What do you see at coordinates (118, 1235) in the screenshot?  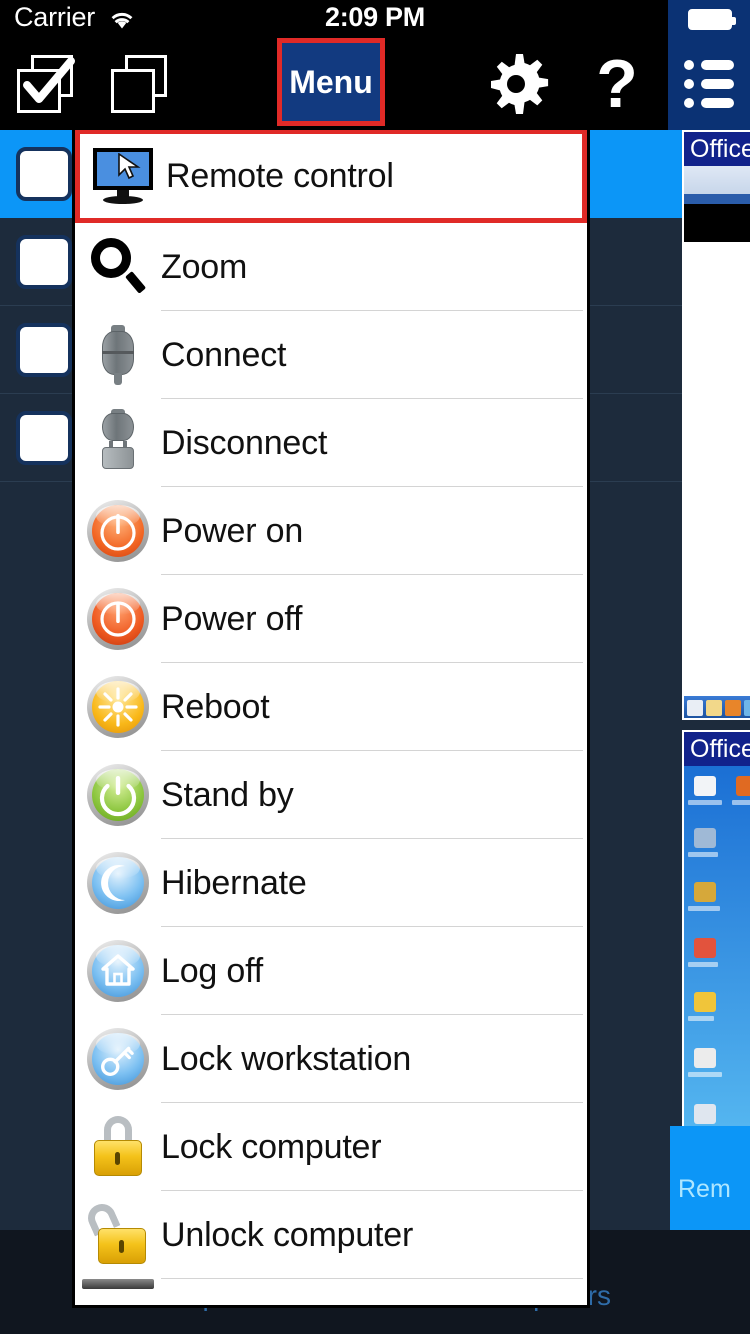 I see `padlock-open-icon` at bounding box center [118, 1235].